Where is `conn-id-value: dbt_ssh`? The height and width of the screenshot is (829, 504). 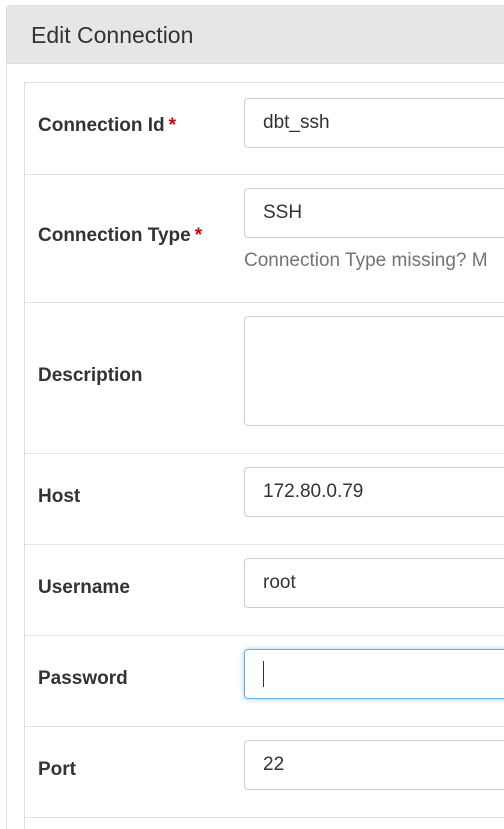
conn-id-value: dbt_ssh is located at coordinates (296, 122).